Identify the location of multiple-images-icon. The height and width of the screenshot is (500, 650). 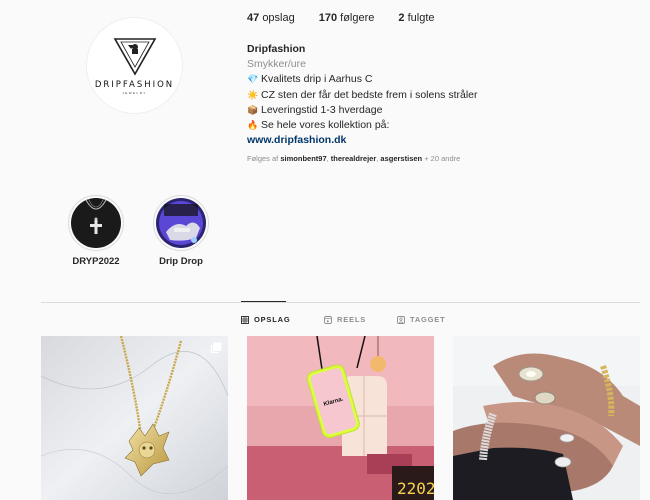
(216, 348).